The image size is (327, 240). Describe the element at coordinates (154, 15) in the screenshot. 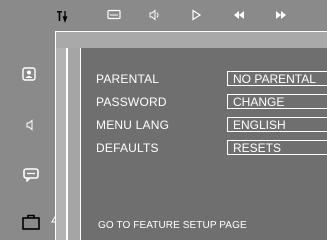

I see `audio-icon` at that location.